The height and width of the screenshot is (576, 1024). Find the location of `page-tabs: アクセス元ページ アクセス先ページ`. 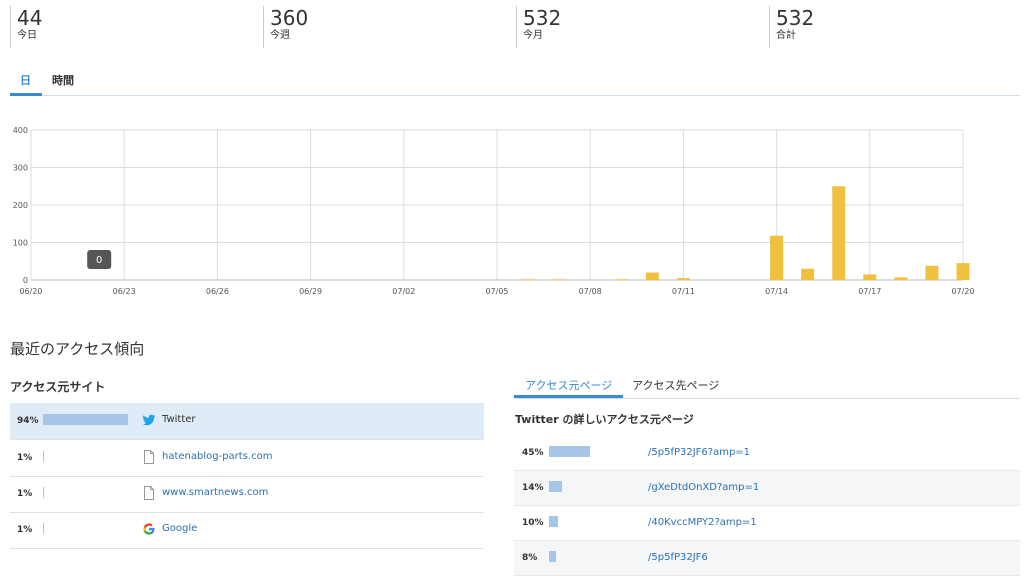

page-tabs: アクセス元ページ アクセス先ページ is located at coordinates (767, 384).